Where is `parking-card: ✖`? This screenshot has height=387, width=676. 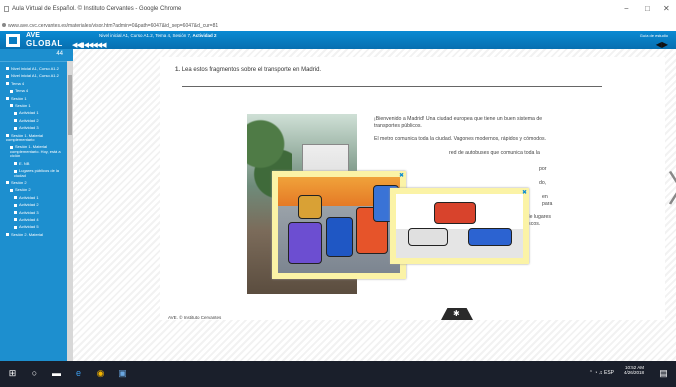 parking-card: ✖ is located at coordinates (459, 226).